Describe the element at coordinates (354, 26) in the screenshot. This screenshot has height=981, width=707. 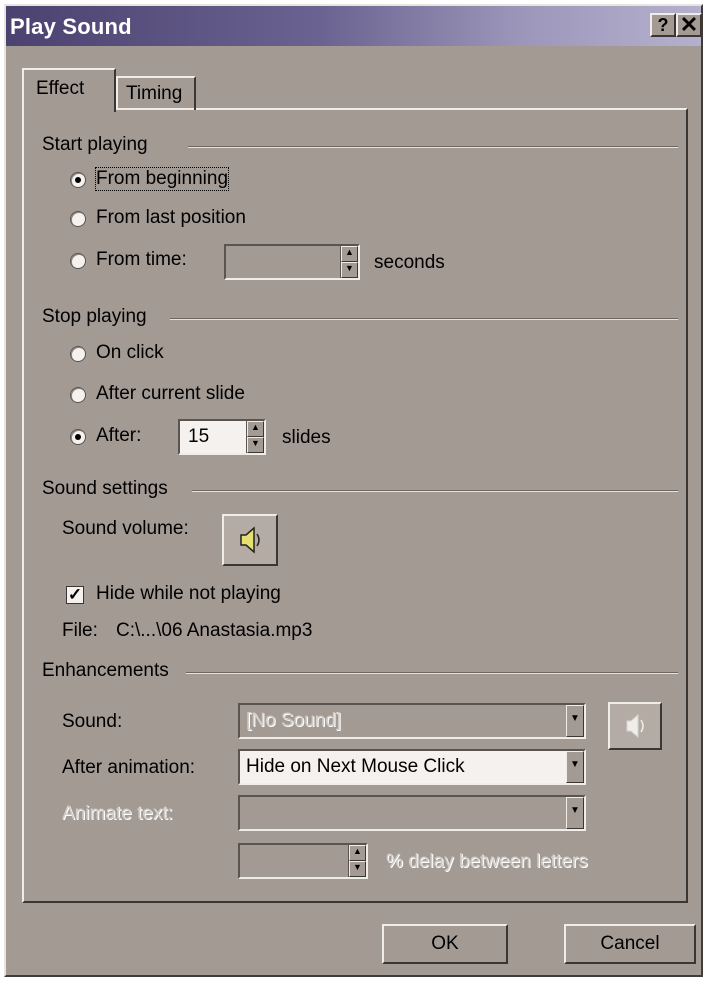
I see `title-bar: Play Sound ? ✕` at that location.